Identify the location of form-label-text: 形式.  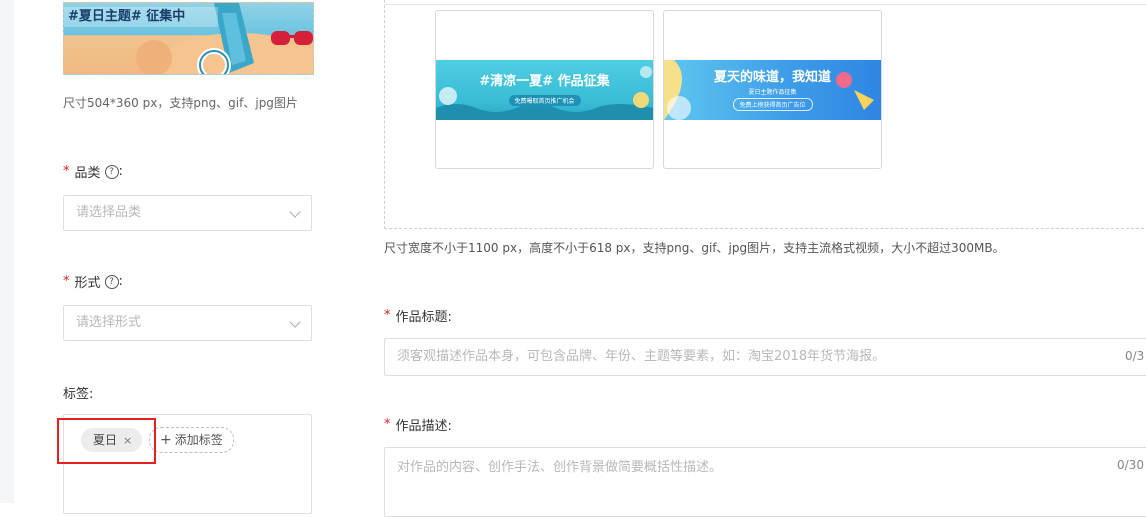
(87, 283).